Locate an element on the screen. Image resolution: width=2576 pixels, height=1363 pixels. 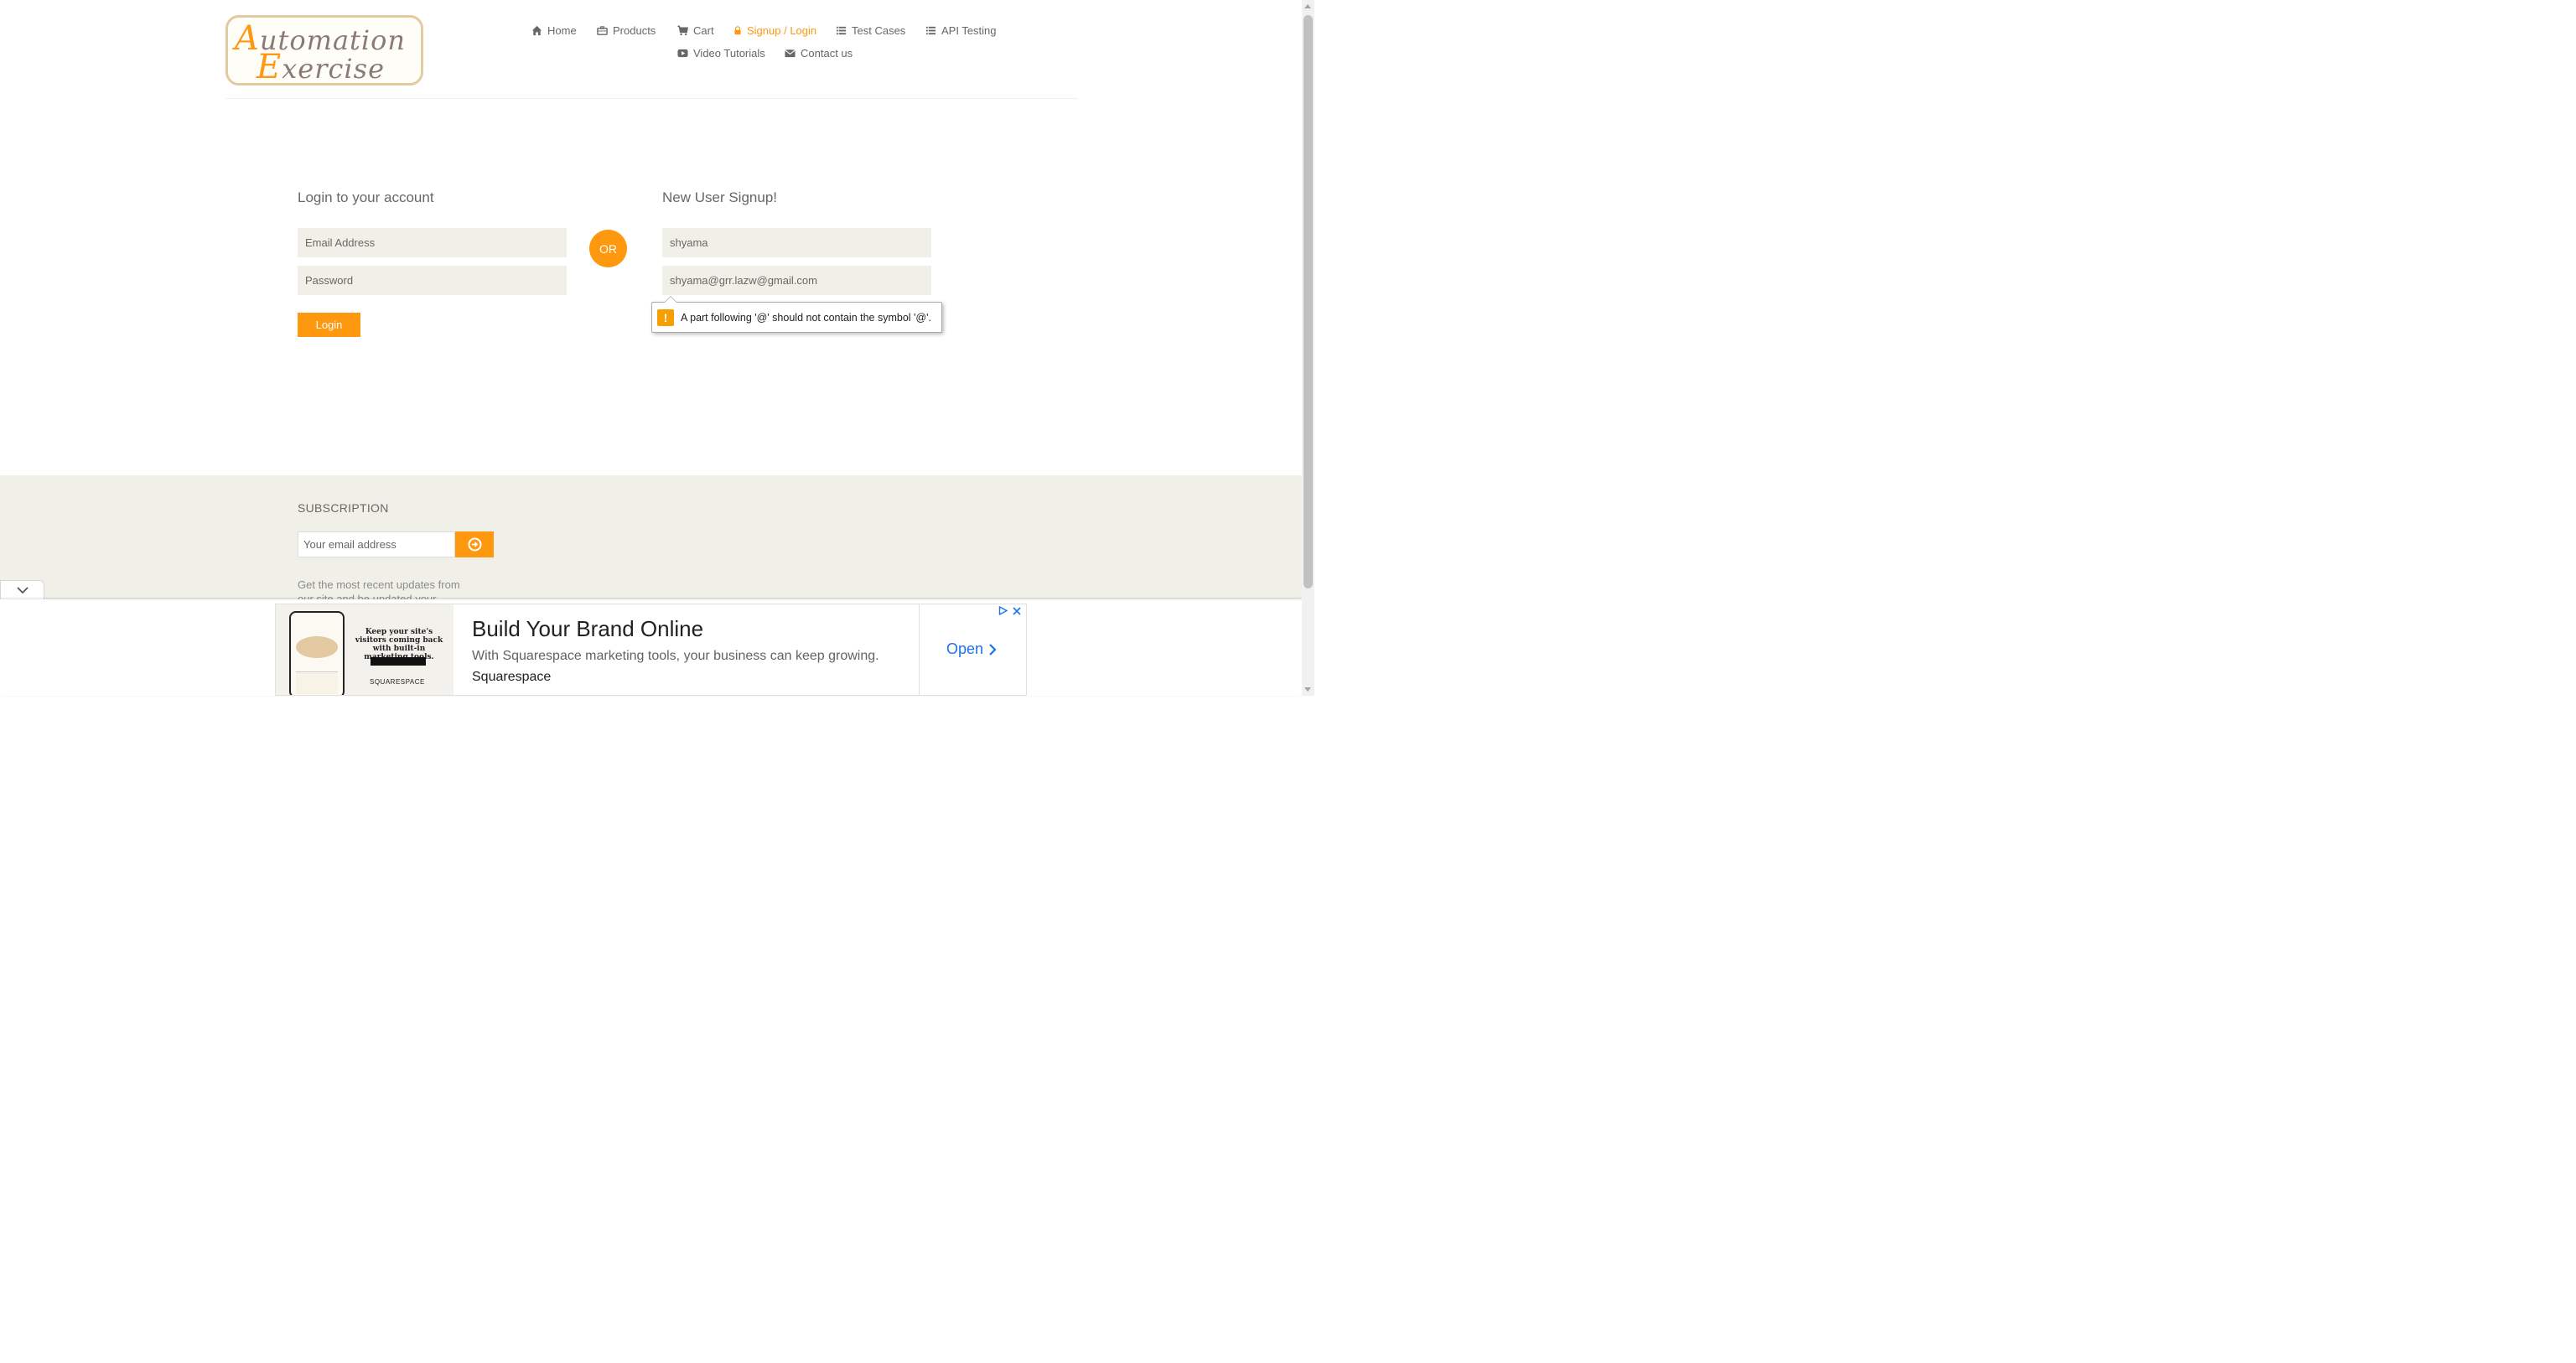
nav-test-cases-label: Test Cases is located at coordinates (879, 30).